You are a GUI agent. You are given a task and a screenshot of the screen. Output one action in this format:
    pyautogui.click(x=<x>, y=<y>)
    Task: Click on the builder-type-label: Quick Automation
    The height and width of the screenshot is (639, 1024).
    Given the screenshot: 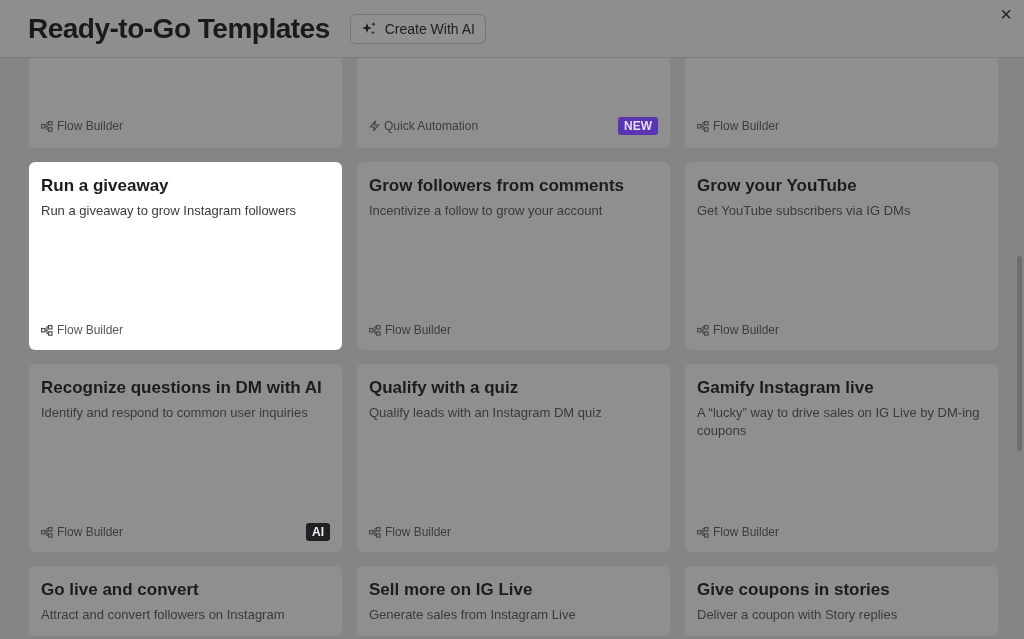 What is the action you would take?
    pyautogui.click(x=431, y=126)
    